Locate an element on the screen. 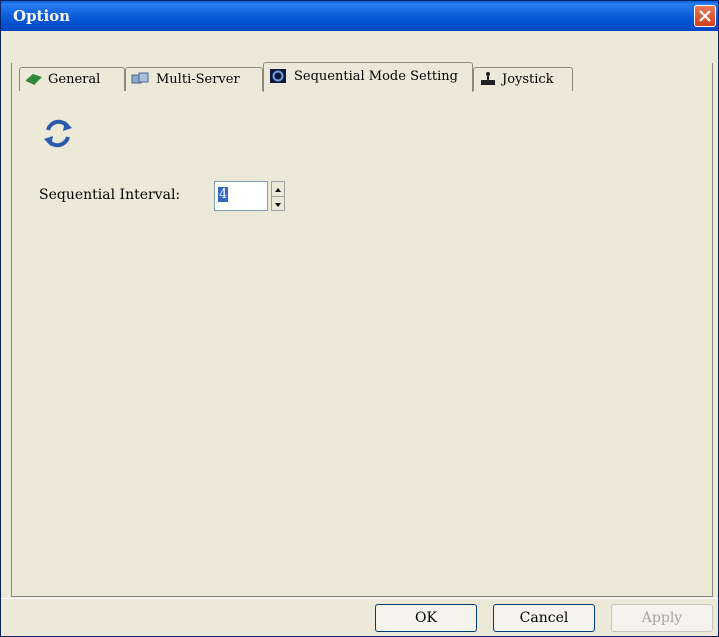 The height and width of the screenshot is (637, 719). tab-joystick: Joystick is located at coordinates (523, 79).